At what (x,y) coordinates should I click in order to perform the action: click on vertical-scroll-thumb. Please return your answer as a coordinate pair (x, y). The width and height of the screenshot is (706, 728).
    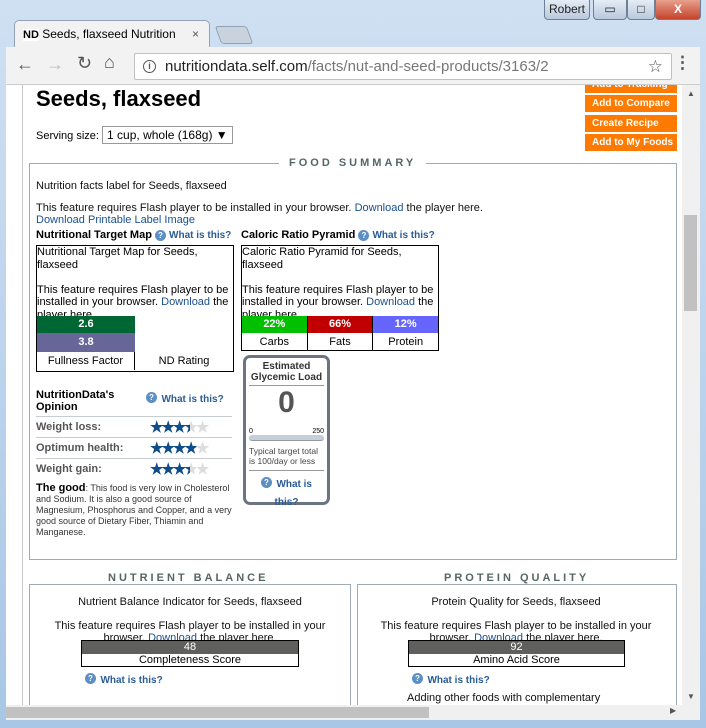
    Looking at the image, I should click on (690, 263).